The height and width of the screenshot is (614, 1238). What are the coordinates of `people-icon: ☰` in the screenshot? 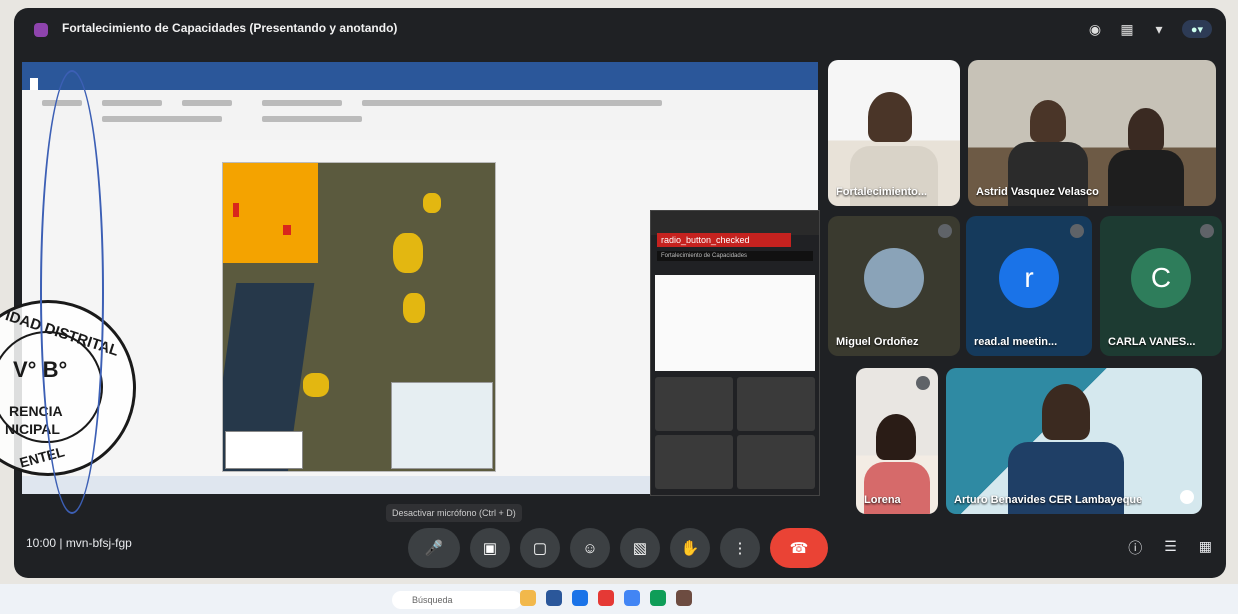 It's located at (1170, 548).